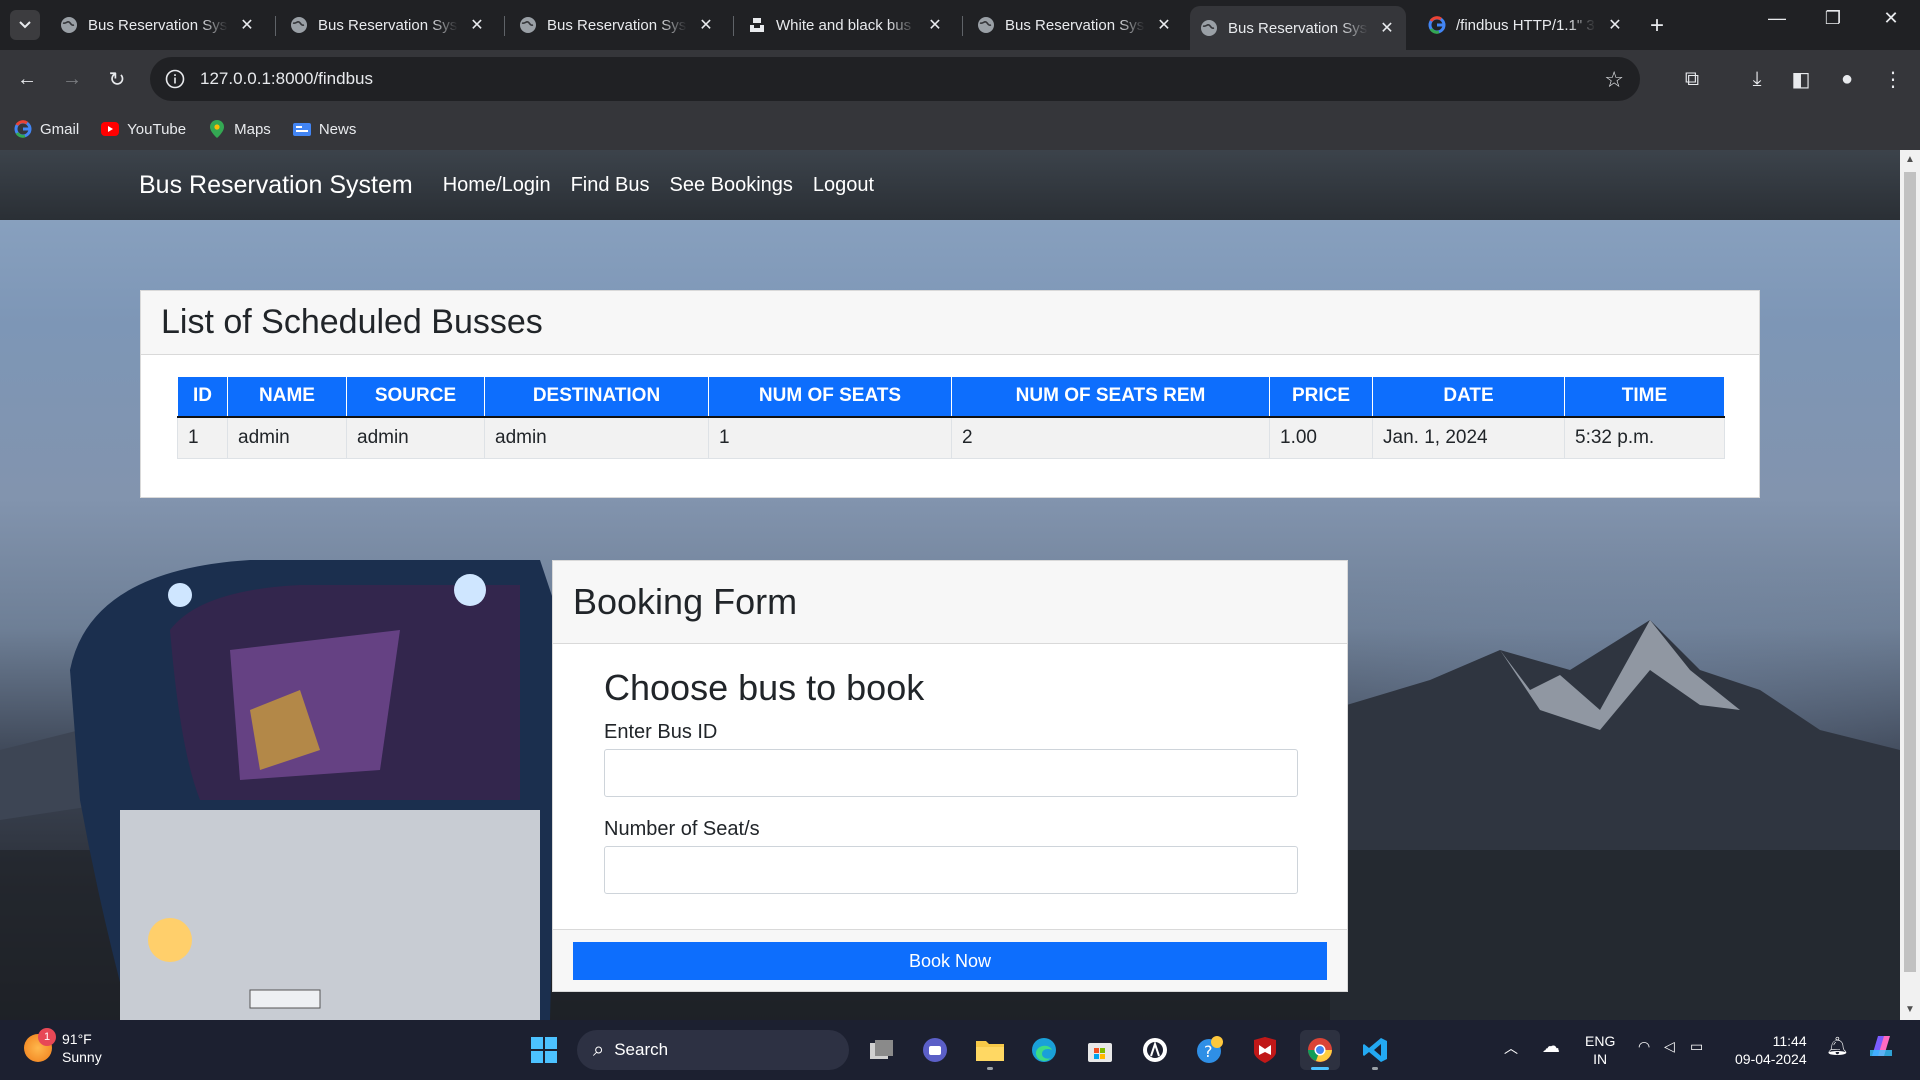 This screenshot has width=1920, height=1080. Describe the element at coordinates (1644, 396) in the screenshot. I see `column-header: TIME` at that location.